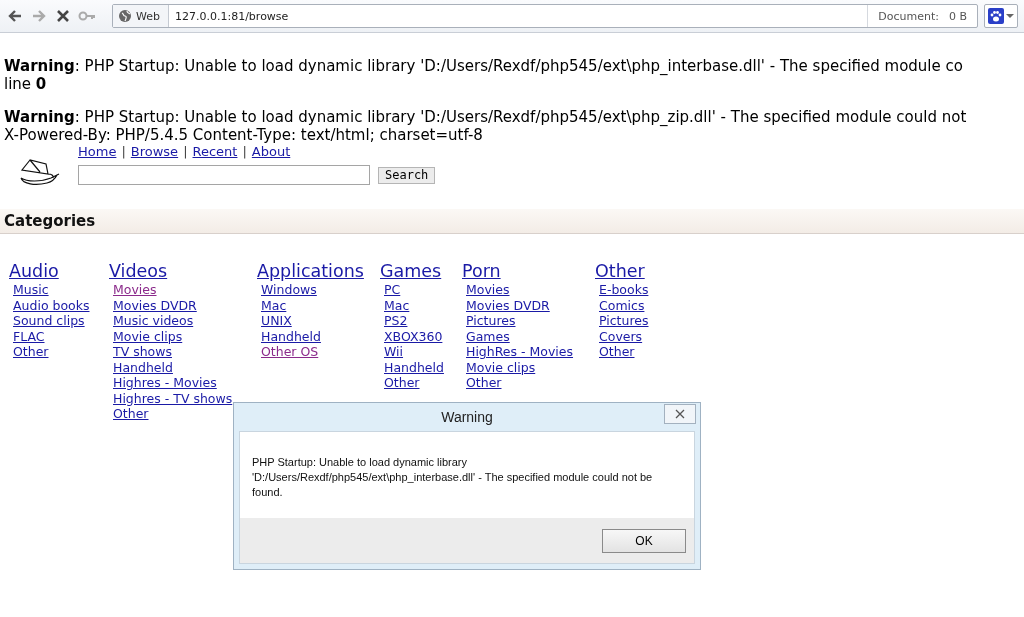 The image size is (1024, 617). What do you see at coordinates (1010, 16) in the screenshot?
I see `caret-icon` at bounding box center [1010, 16].